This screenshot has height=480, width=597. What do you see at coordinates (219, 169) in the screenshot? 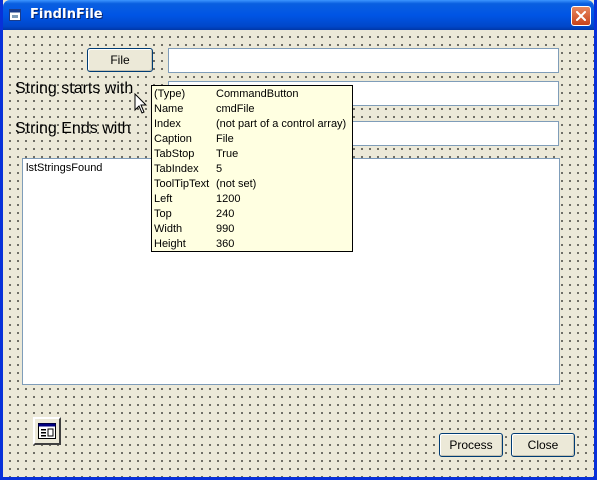
I see `tooltip-property-value: 5` at bounding box center [219, 169].